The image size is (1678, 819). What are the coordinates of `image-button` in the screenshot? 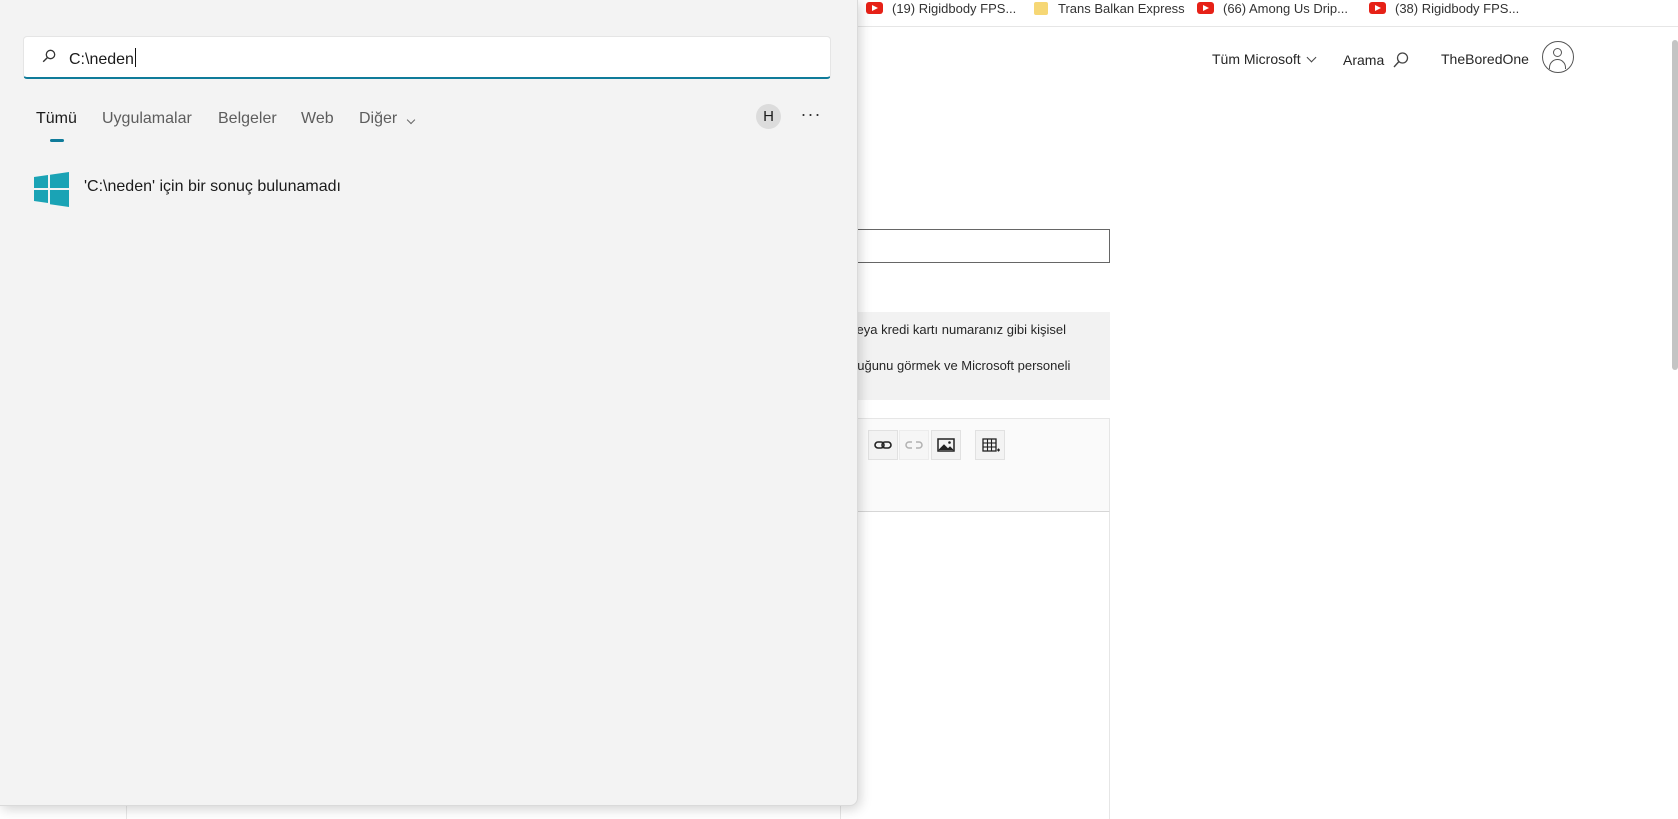 It's located at (946, 445).